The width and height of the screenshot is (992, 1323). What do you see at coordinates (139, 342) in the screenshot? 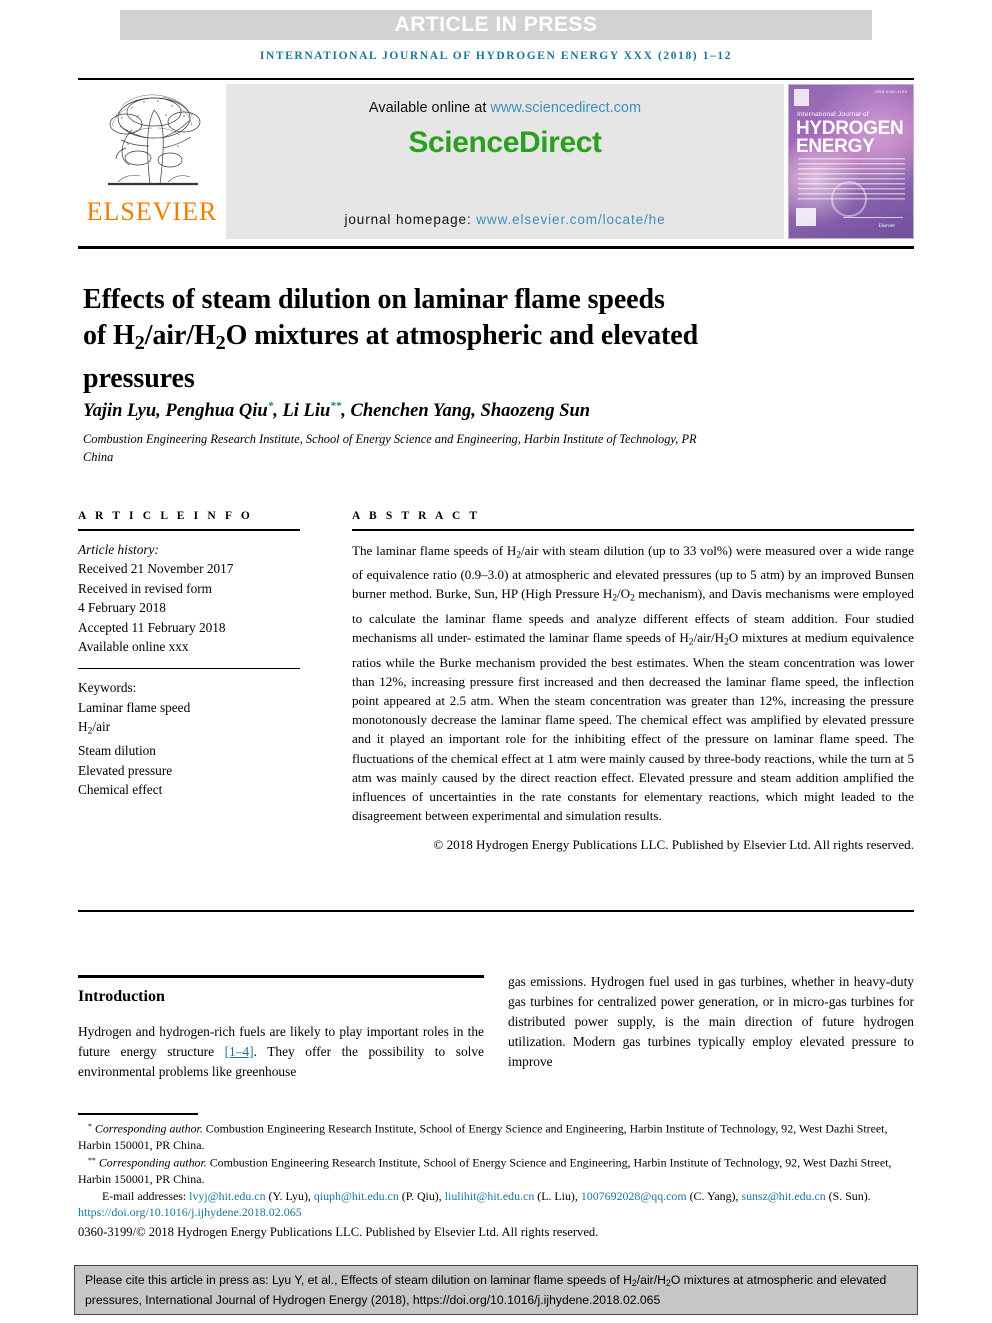
I see `title-sub-1: 2` at bounding box center [139, 342].